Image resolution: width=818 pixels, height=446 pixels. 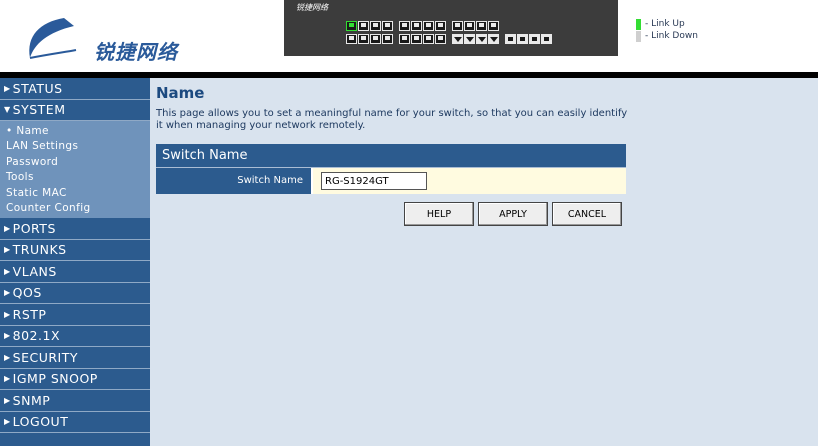 I want to click on device-brand-label: 锐捷网络, so click(x=312, y=7).